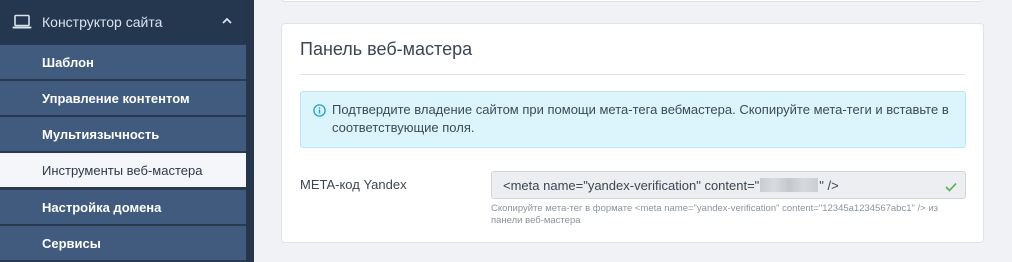  I want to click on check-icon, so click(951, 186).